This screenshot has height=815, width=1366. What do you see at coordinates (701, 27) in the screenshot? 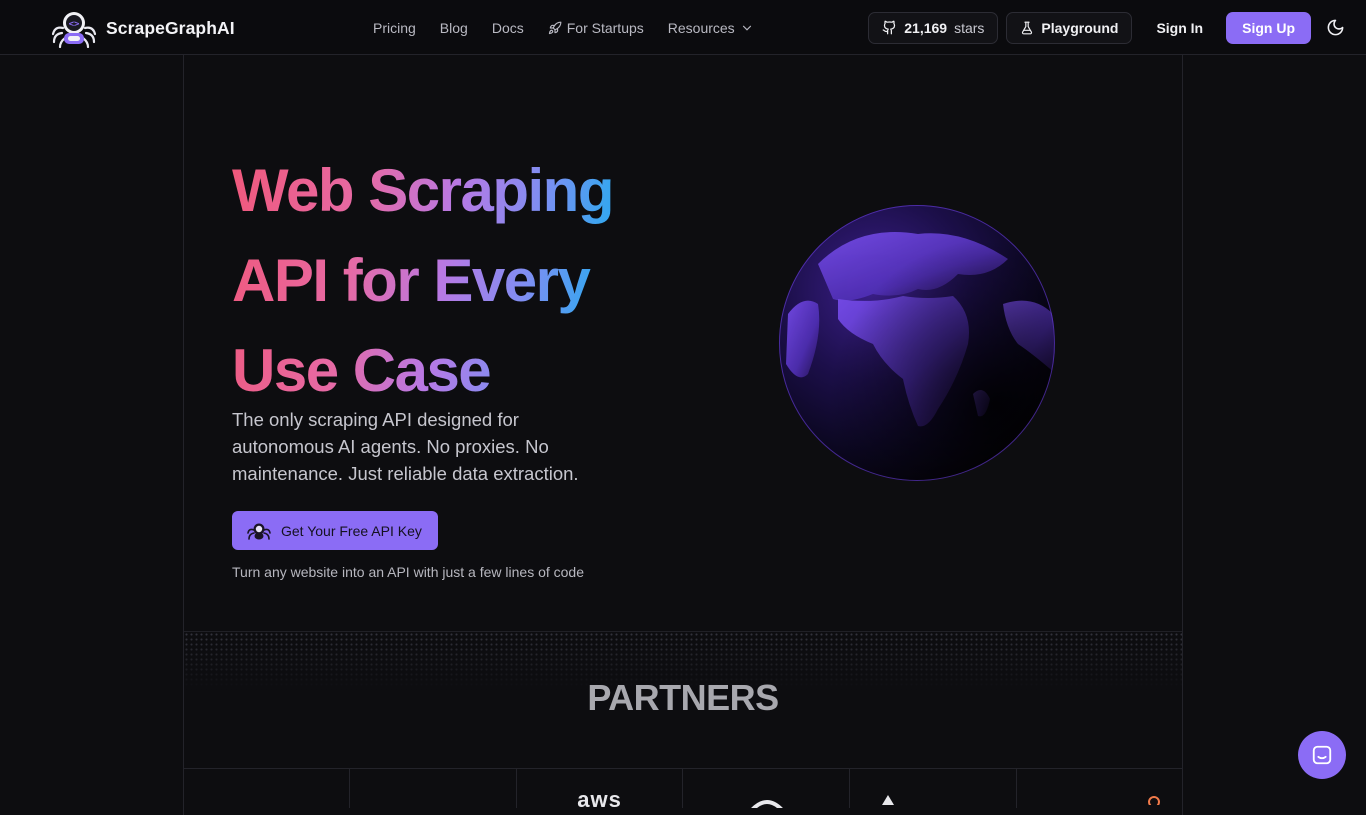
I see `nav-link-label: Resources` at bounding box center [701, 27].